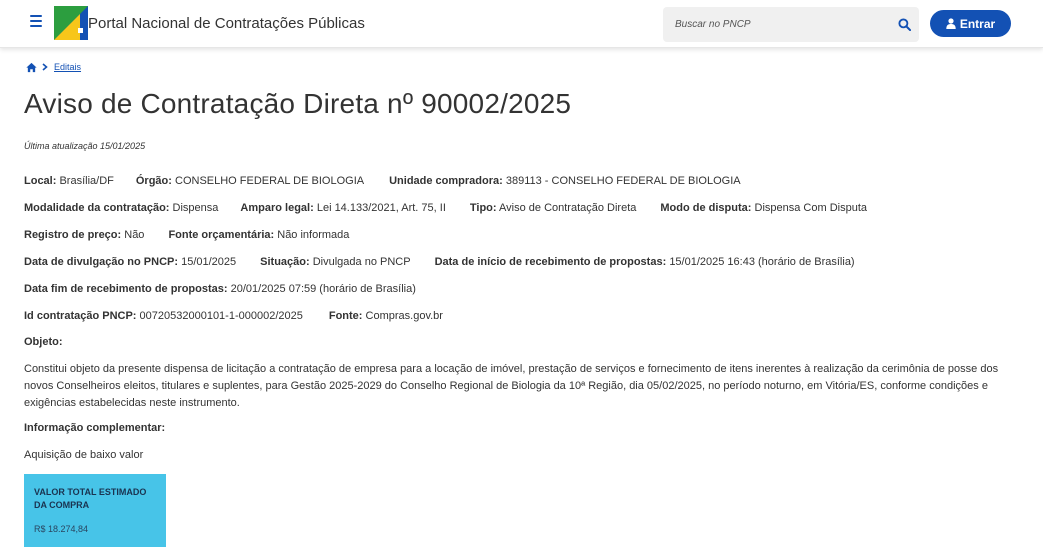  What do you see at coordinates (904, 24) in the screenshot?
I see `search-icon` at bounding box center [904, 24].